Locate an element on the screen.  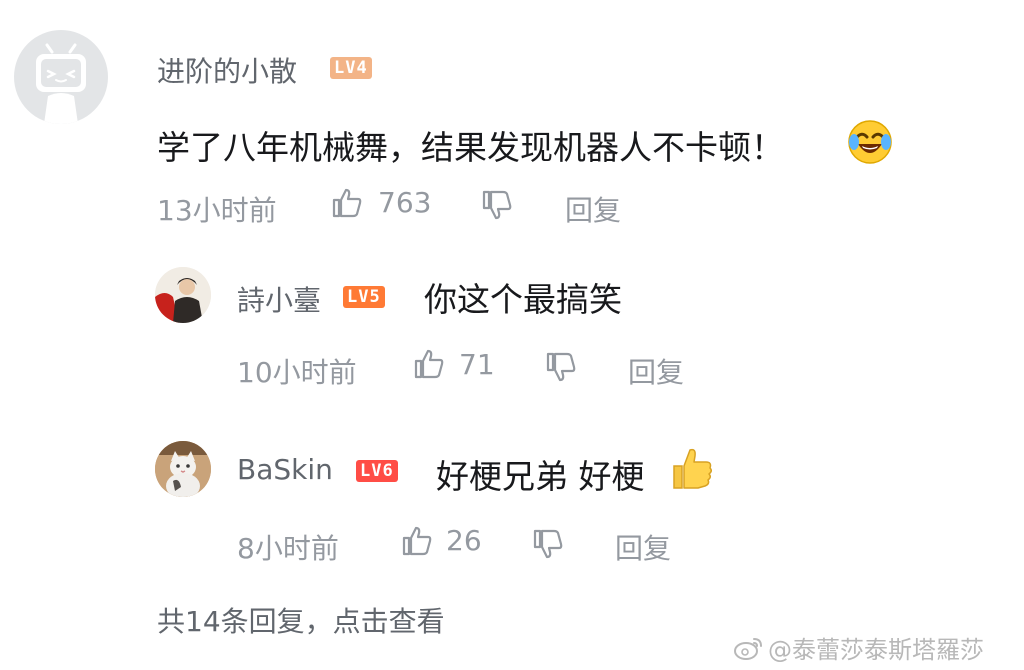
user-photo-icon is located at coordinates (183, 295).